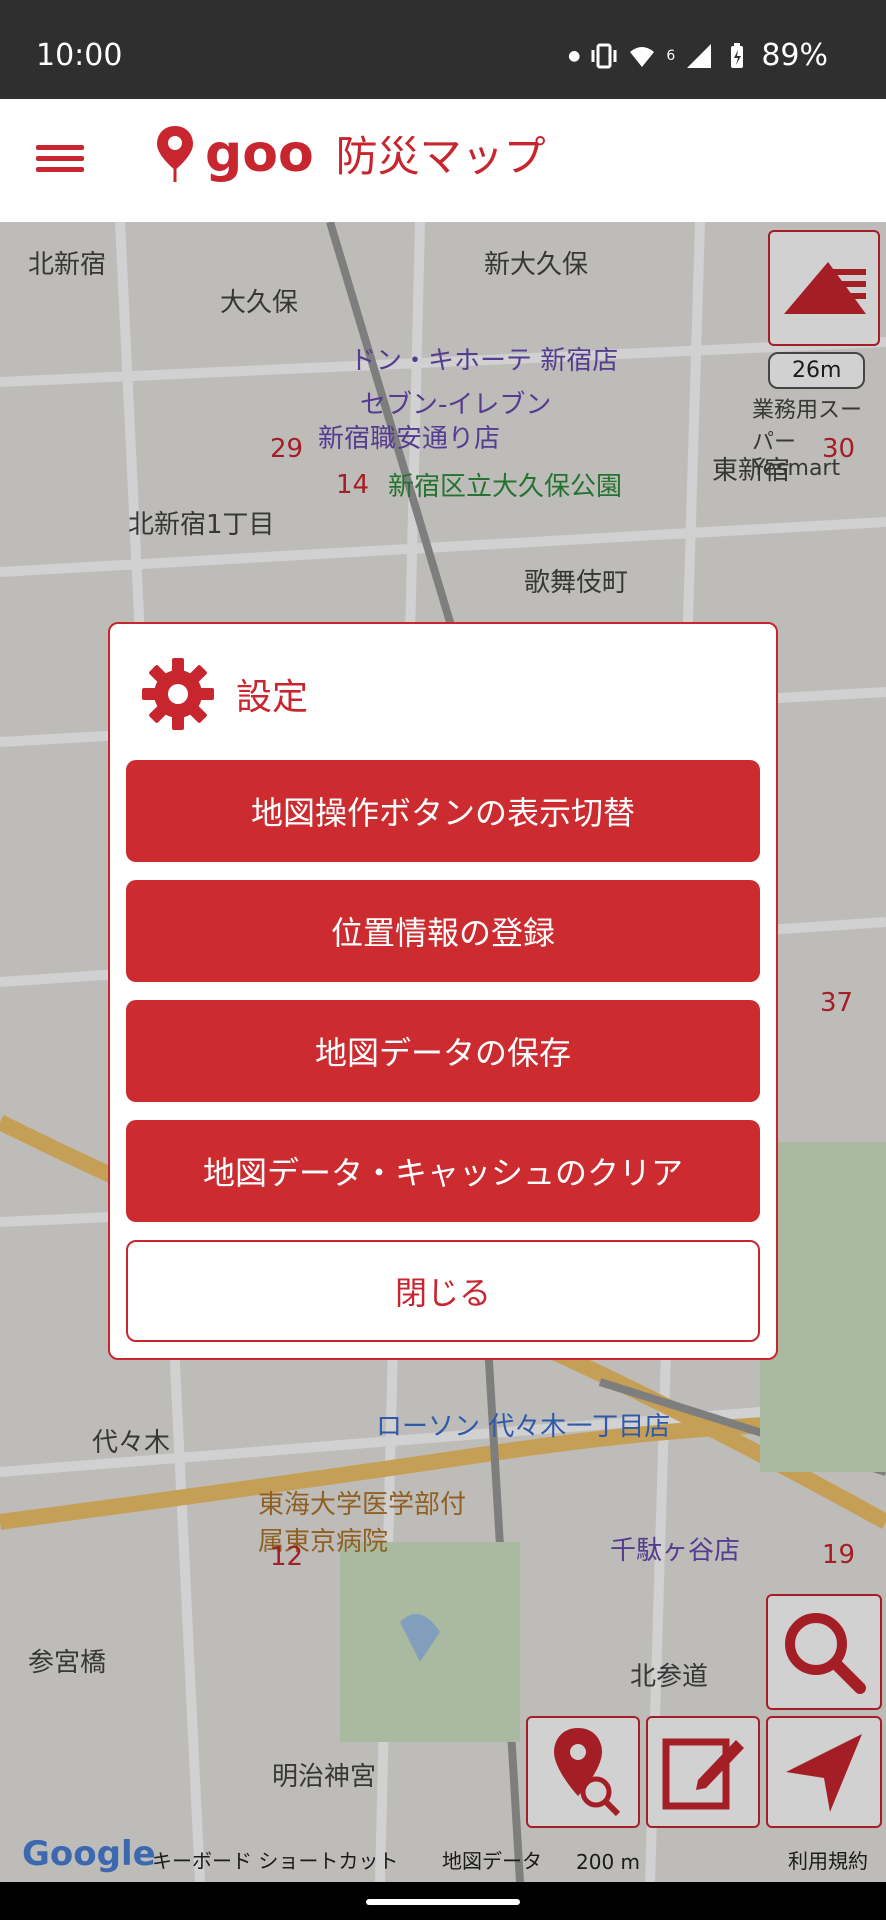 The image size is (886, 1920). What do you see at coordinates (224, 694) in the screenshot?
I see `dialog-header: 設定` at bounding box center [224, 694].